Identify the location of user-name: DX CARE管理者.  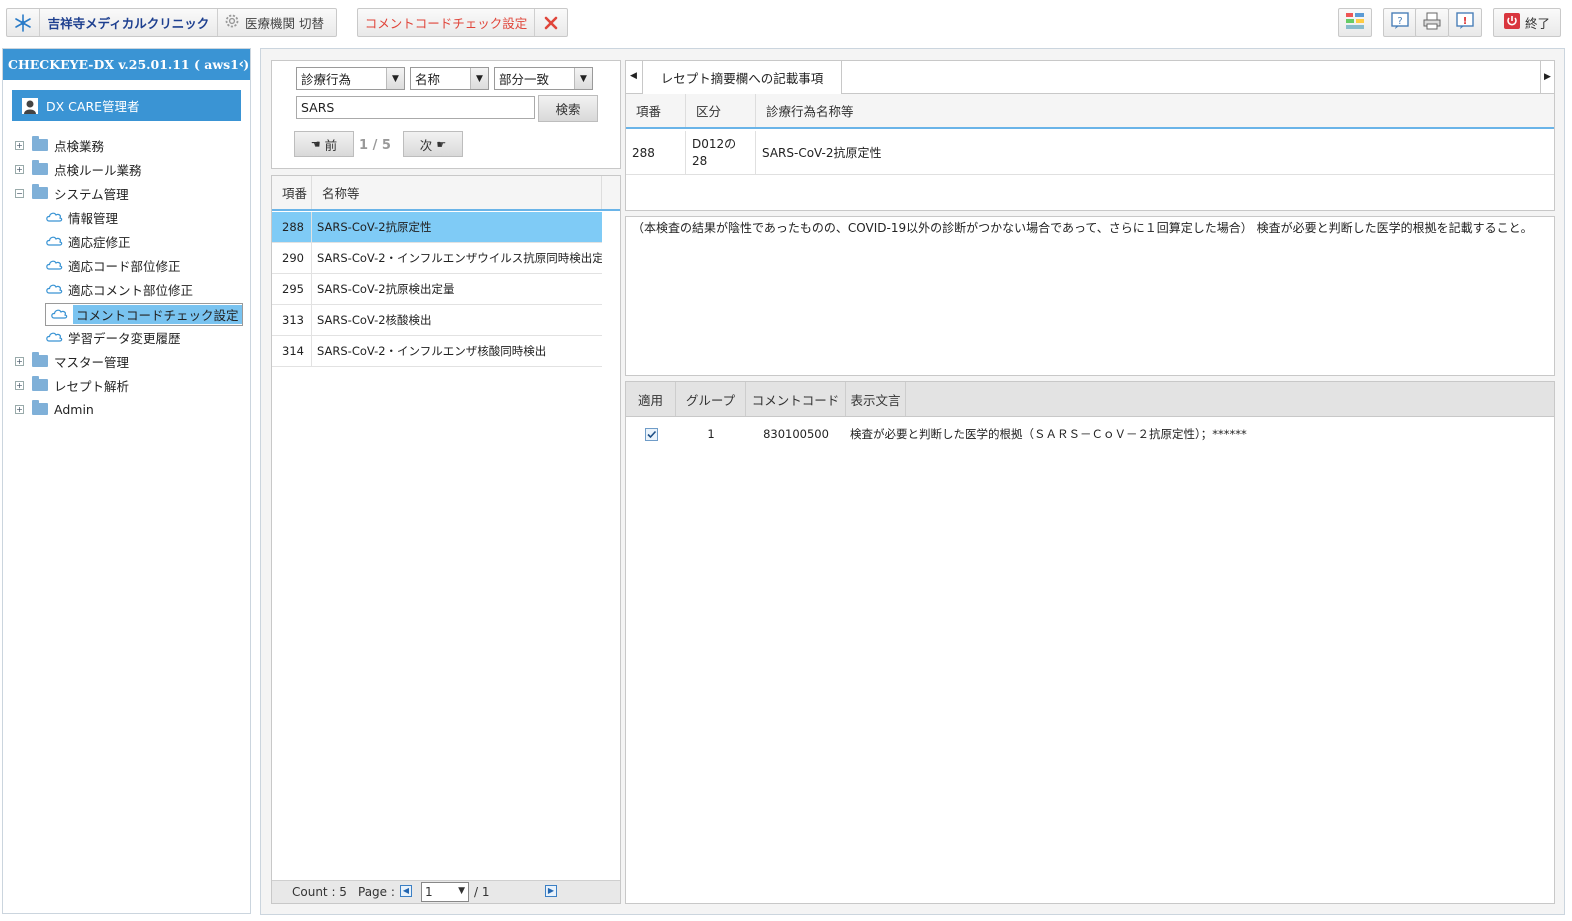
(93, 106).